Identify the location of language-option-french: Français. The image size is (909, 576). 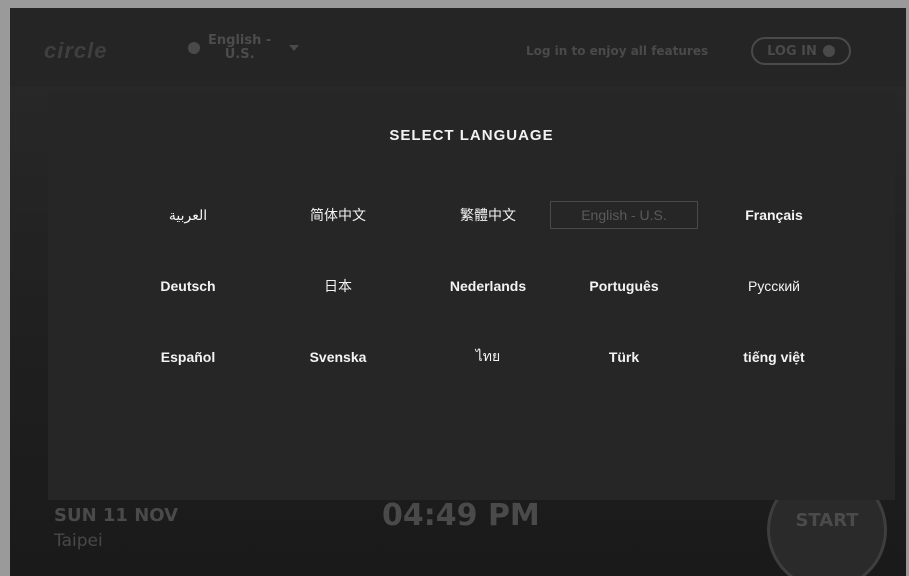
(774, 215).